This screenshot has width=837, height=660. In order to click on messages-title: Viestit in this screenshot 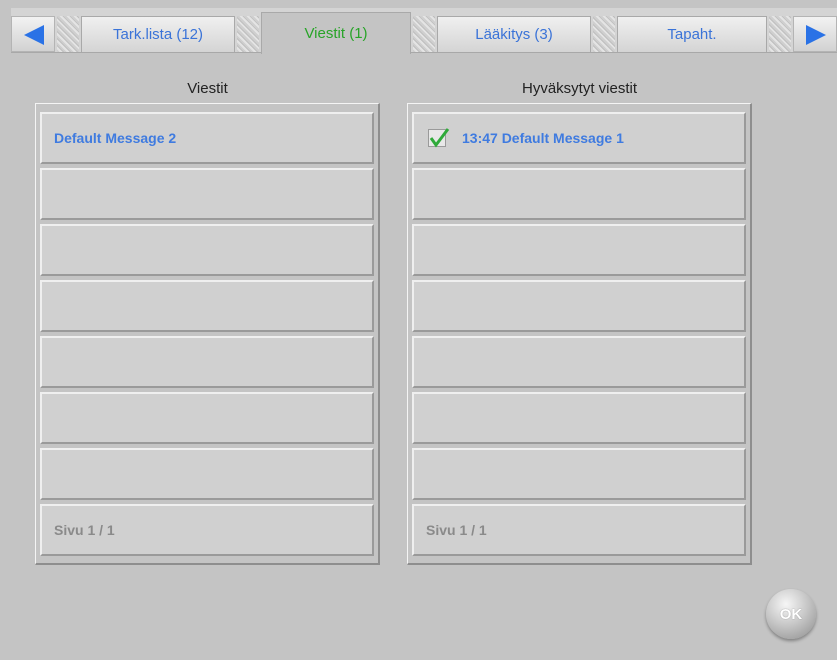, I will do `click(207, 88)`.